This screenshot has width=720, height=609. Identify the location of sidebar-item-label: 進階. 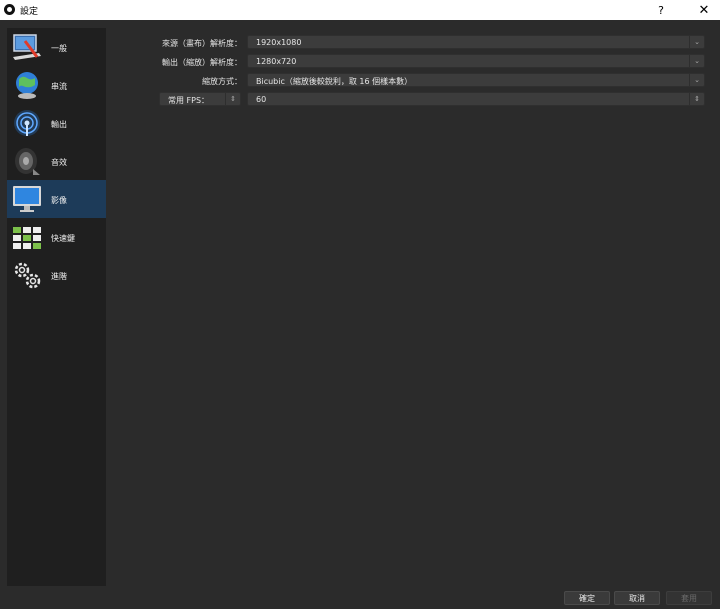
(59, 276).